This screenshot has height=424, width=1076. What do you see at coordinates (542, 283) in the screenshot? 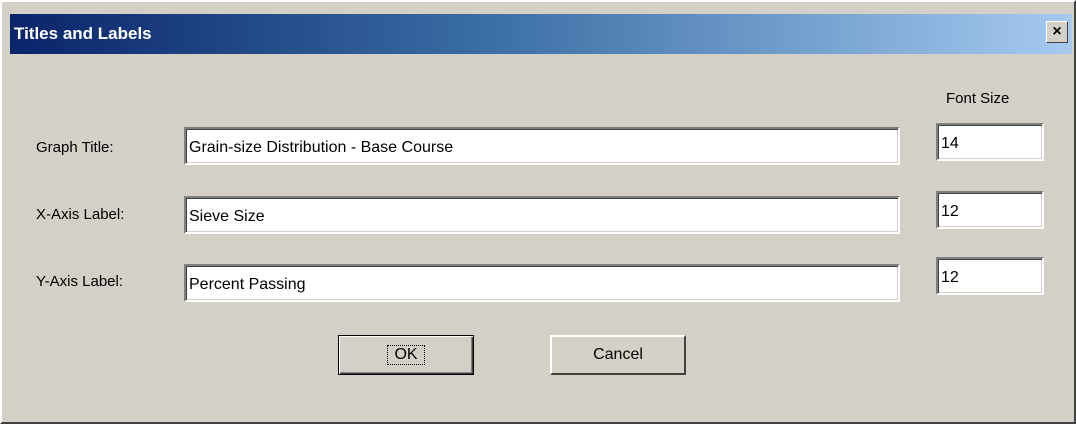
I see `y-axis-label-input` at bounding box center [542, 283].